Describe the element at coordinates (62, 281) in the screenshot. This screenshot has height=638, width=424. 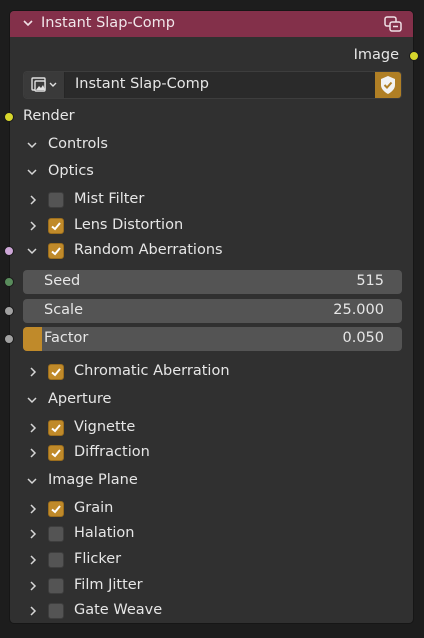
I see `seed-label: Seed` at that location.